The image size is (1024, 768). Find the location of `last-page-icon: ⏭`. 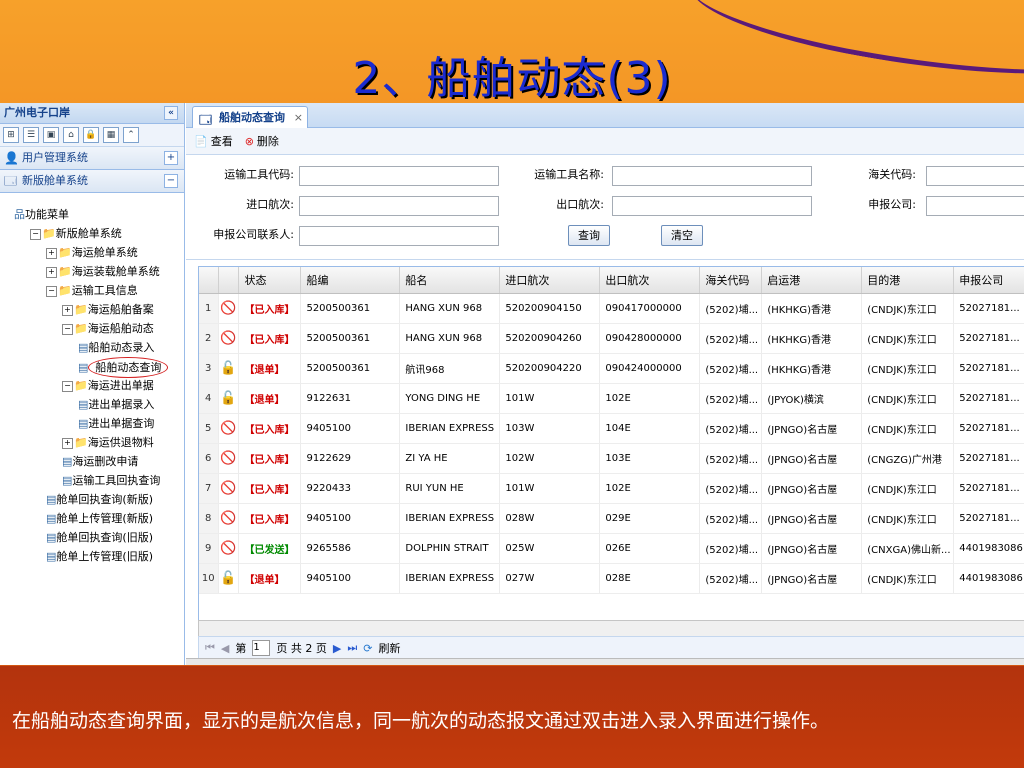

last-page-icon: ⏭ is located at coordinates (352, 648).